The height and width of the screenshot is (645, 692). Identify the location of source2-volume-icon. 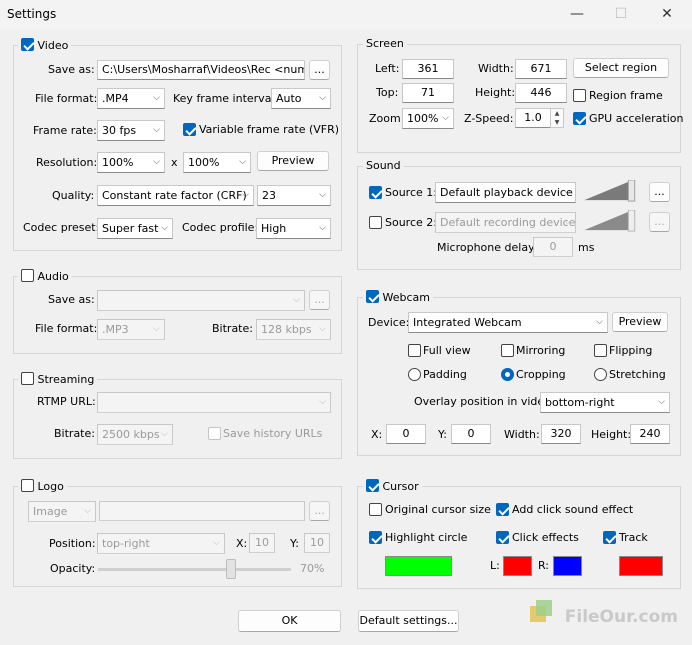
(610, 221).